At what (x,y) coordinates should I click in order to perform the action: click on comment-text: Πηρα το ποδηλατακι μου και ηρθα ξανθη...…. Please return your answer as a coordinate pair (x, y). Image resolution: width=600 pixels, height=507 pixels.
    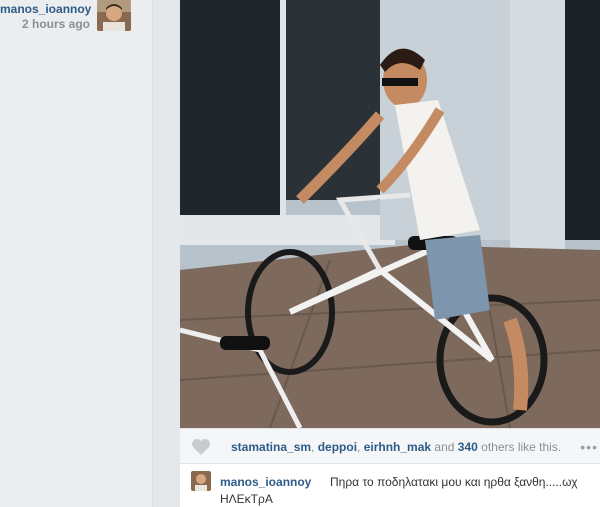
    Looking at the image, I should click on (454, 482).